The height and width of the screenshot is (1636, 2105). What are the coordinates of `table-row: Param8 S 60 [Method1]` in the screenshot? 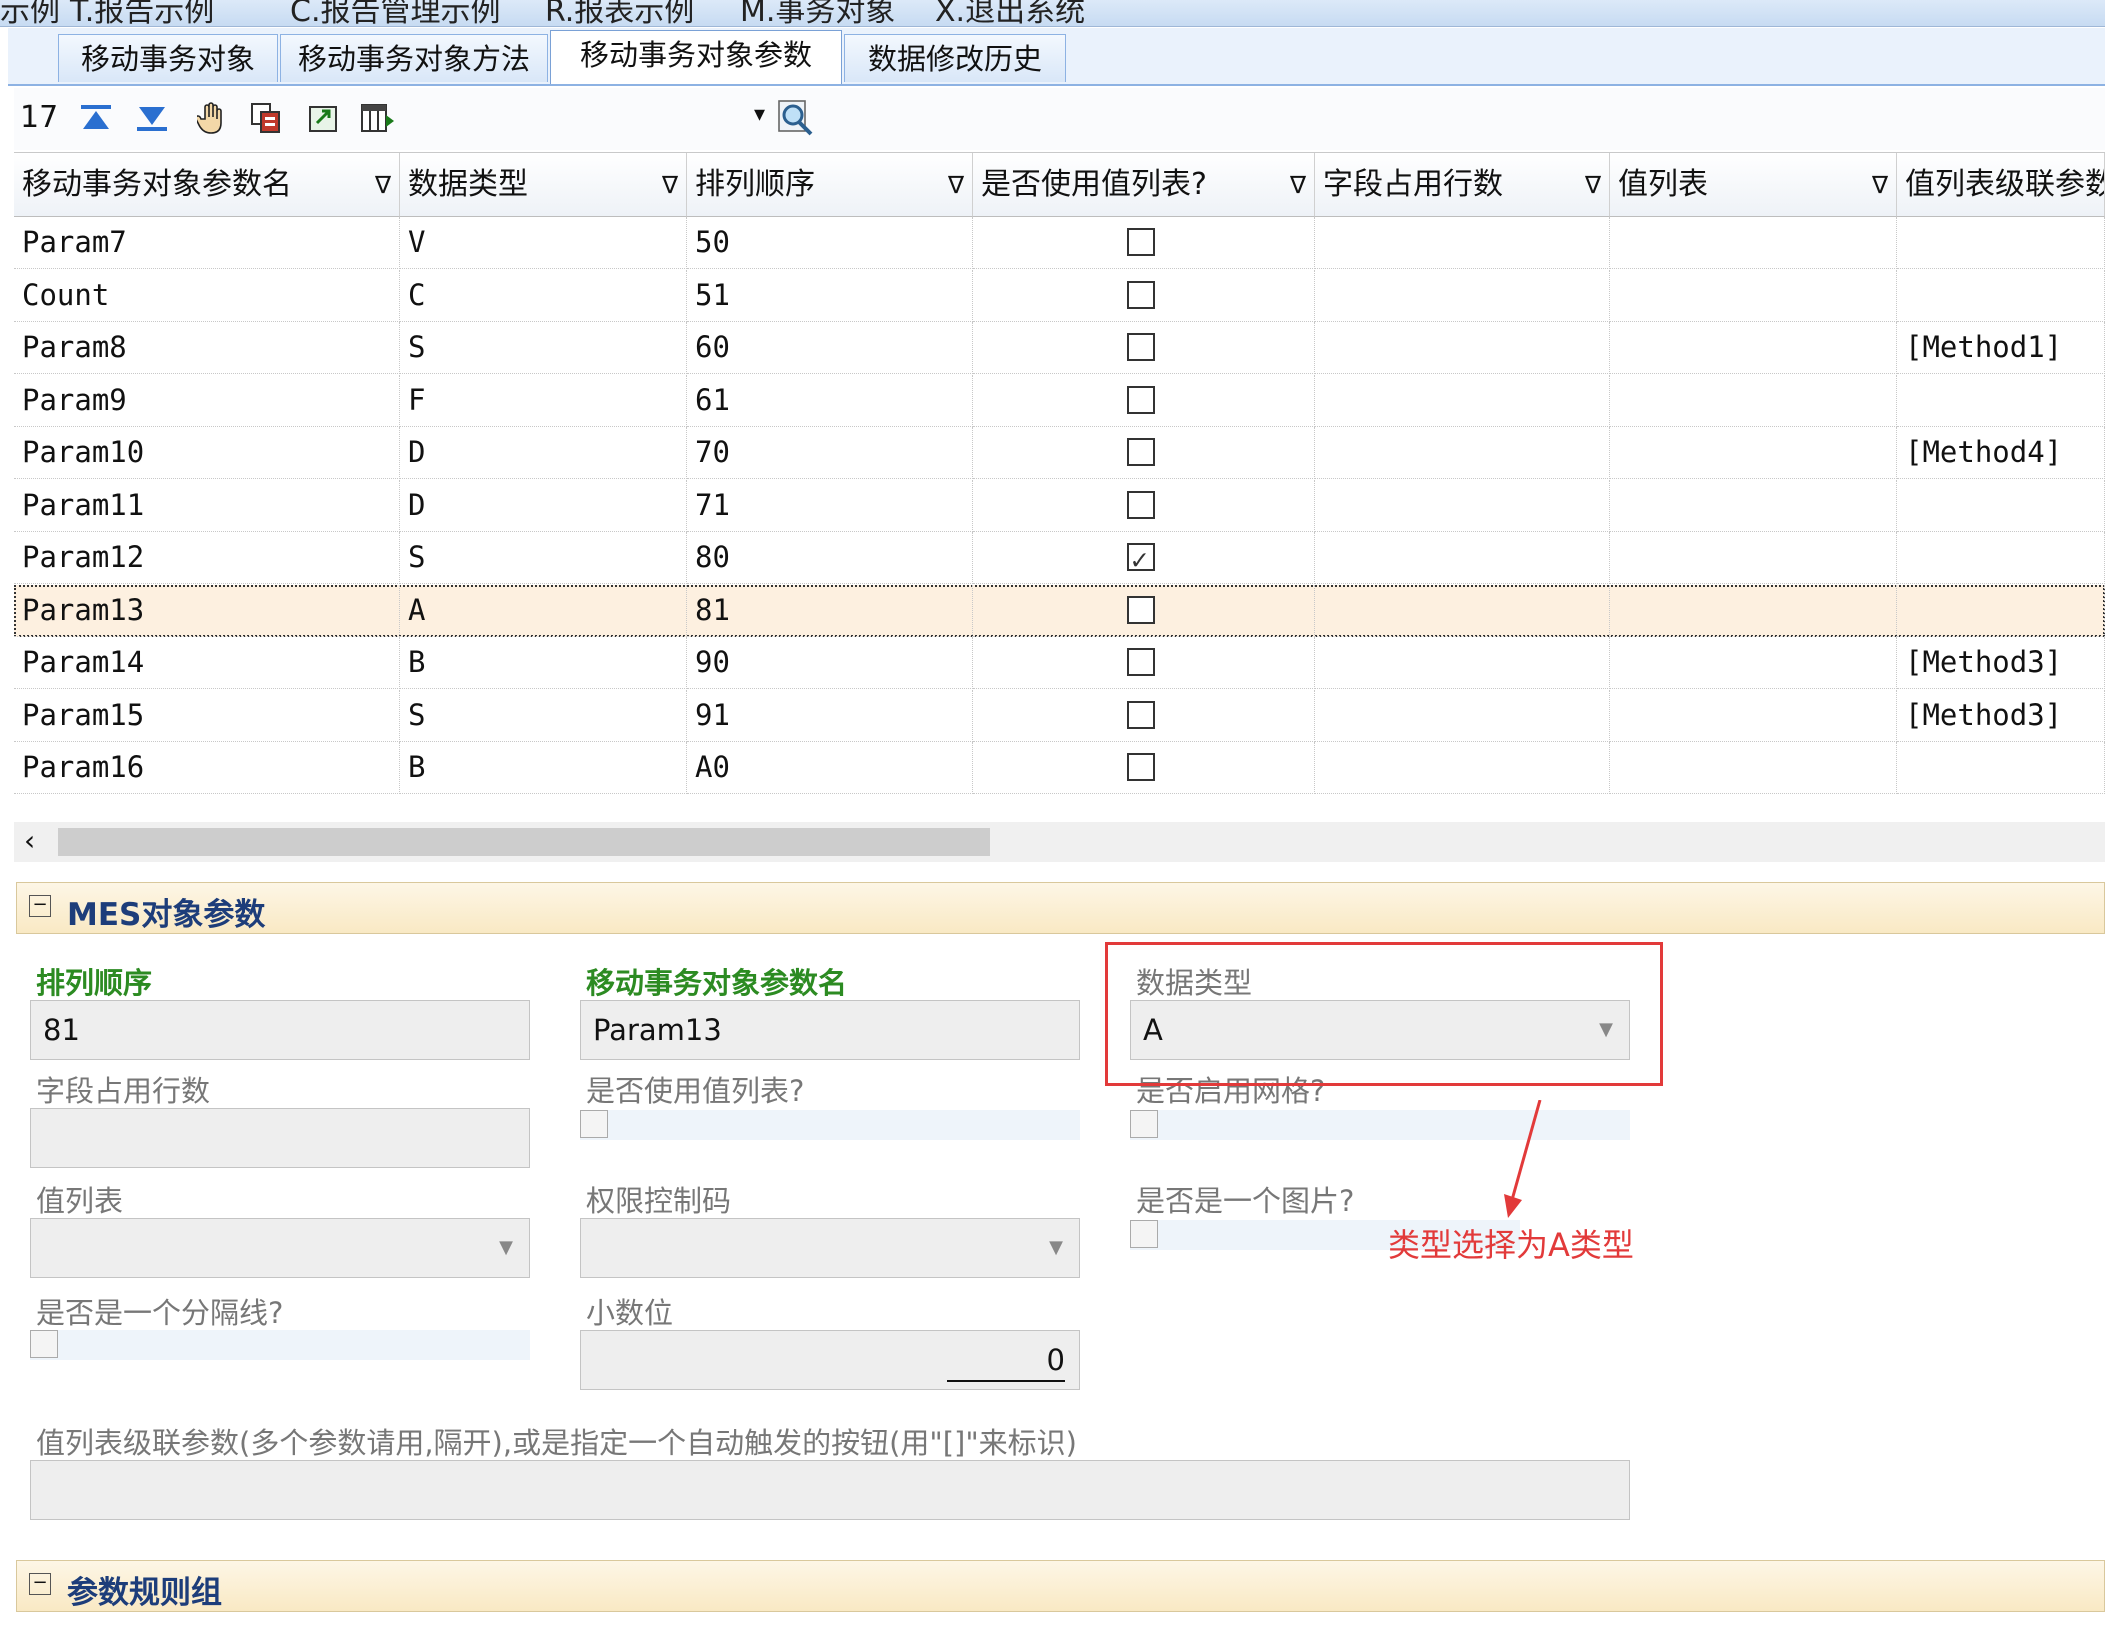 It's located at (1059, 348).